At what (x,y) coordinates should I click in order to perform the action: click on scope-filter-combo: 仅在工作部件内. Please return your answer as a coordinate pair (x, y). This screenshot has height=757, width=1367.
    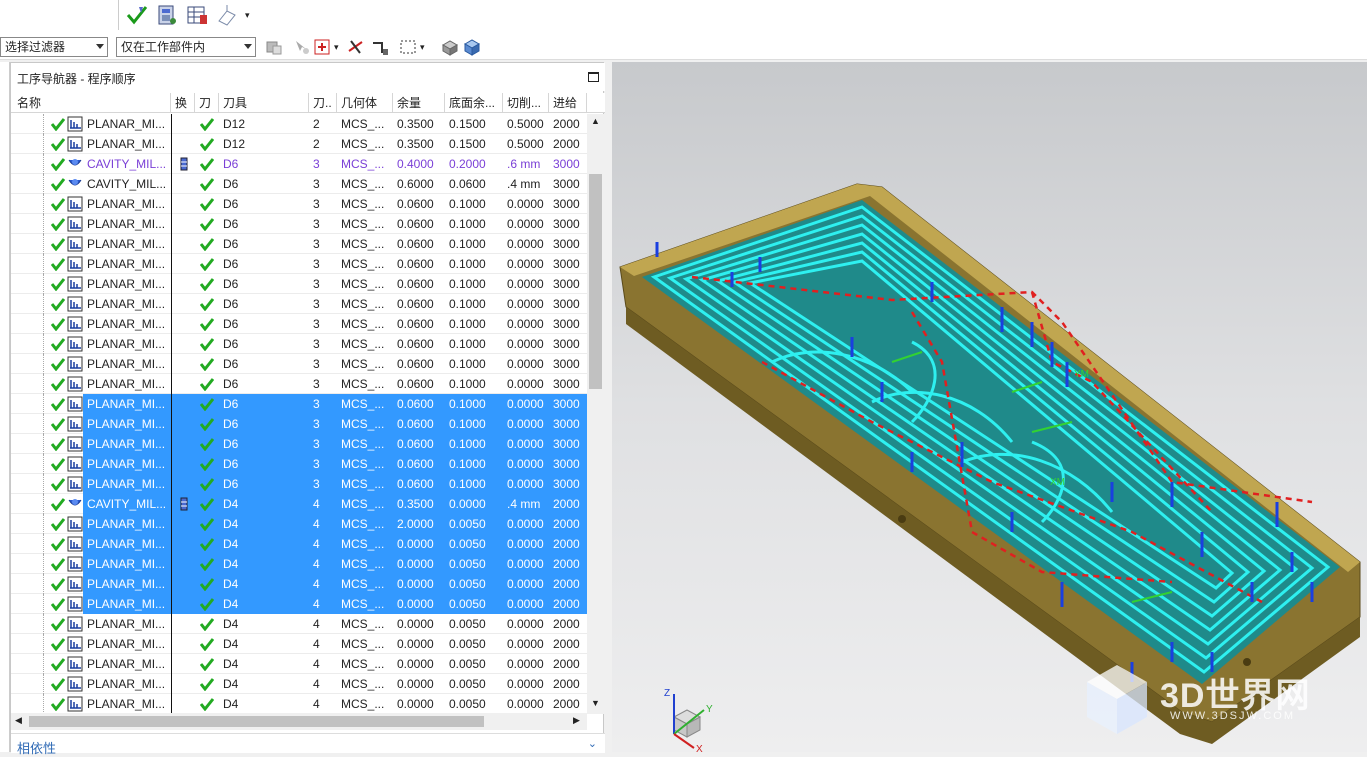
    Looking at the image, I should click on (186, 47).